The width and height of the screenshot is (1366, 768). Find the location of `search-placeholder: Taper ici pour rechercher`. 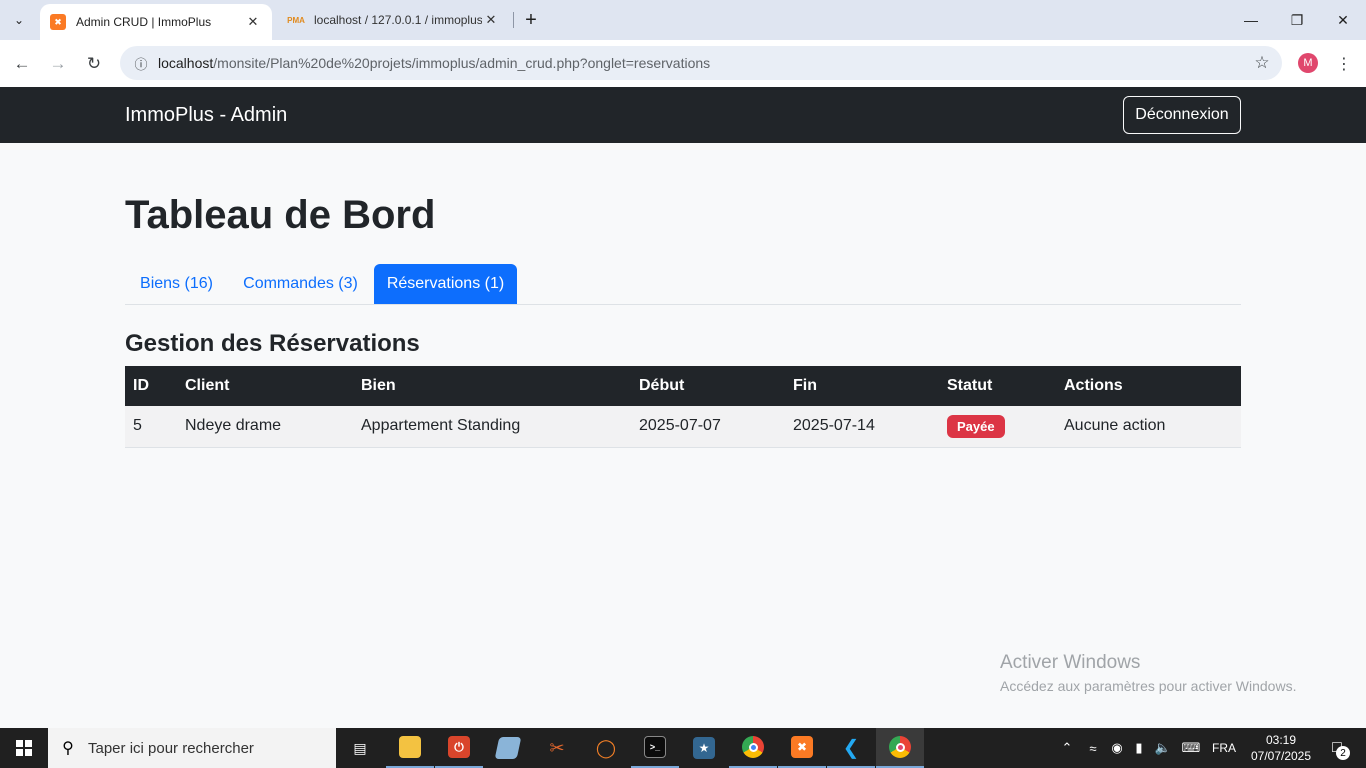

search-placeholder: Taper ici pour rechercher is located at coordinates (171, 748).